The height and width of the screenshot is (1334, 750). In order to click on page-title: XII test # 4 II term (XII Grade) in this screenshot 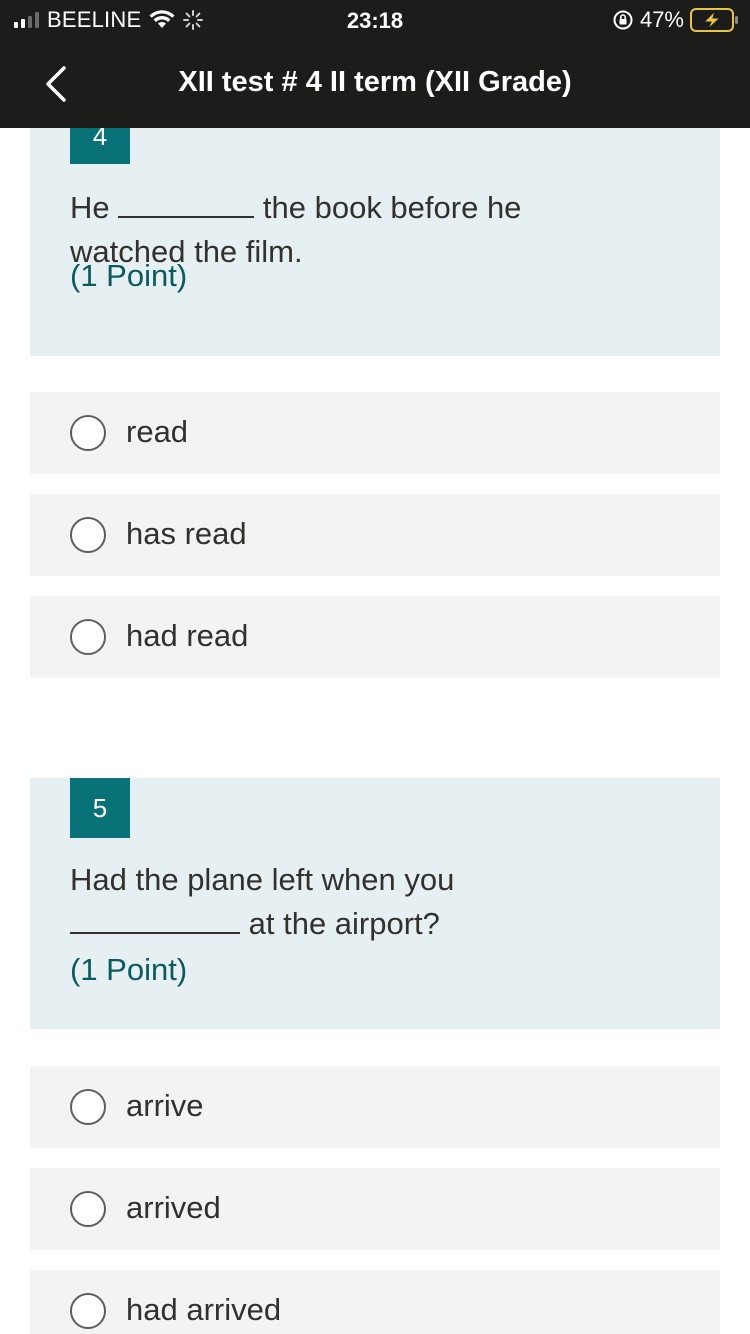, I will do `click(375, 82)`.